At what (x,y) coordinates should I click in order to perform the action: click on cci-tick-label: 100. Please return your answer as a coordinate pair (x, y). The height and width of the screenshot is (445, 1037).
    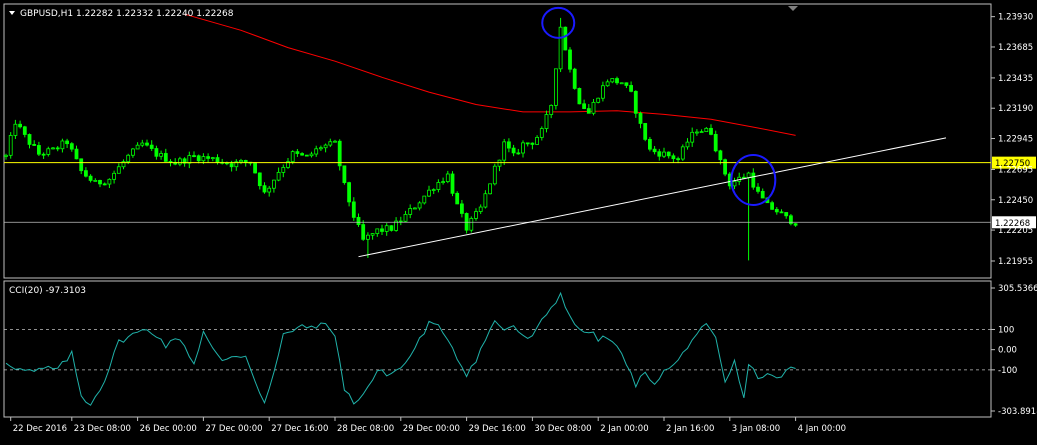
    Looking at the image, I should click on (1006, 330).